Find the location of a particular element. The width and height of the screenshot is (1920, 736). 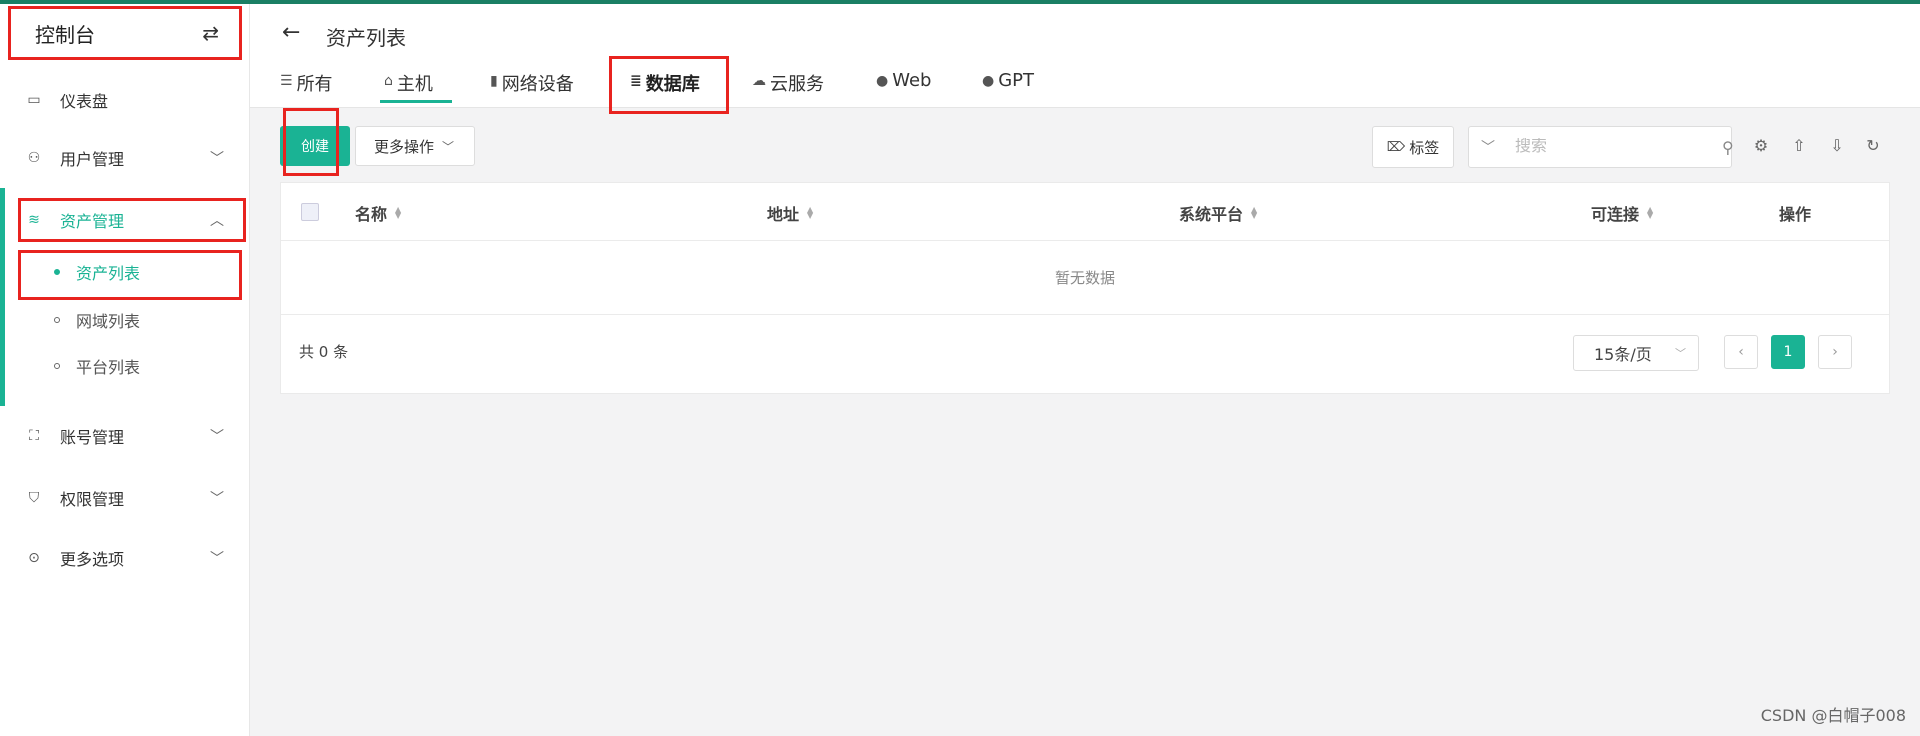

tab-label: 所有 is located at coordinates (314, 84).